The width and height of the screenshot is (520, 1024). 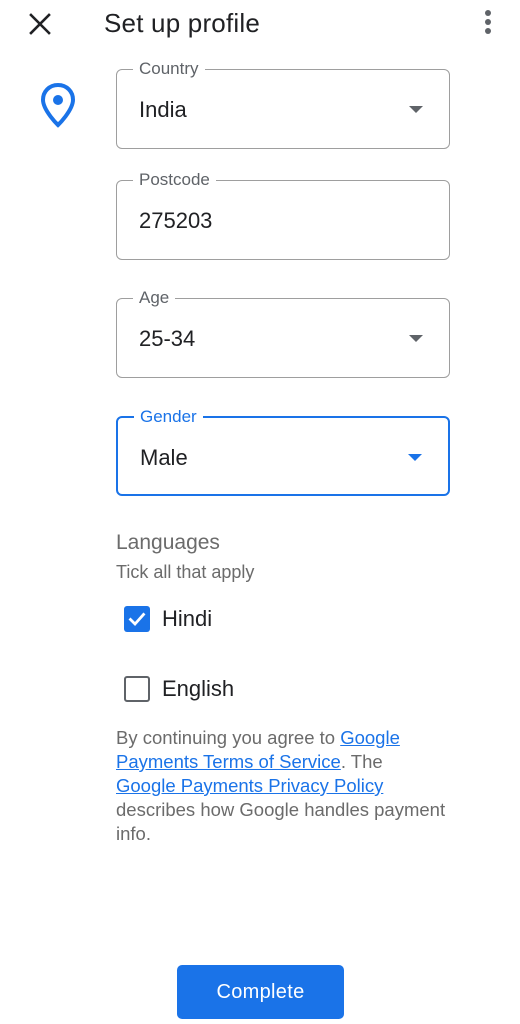 I want to click on country-value: India, so click(x=163, y=109).